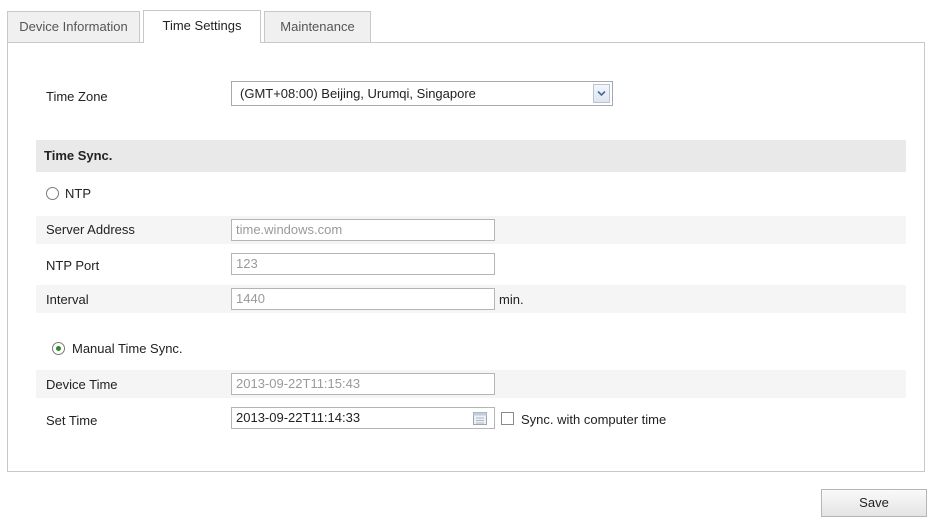  Describe the element at coordinates (298, 417) in the screenshot. I see `set-time-value: 2013-09-22T11:14:33` at that location.